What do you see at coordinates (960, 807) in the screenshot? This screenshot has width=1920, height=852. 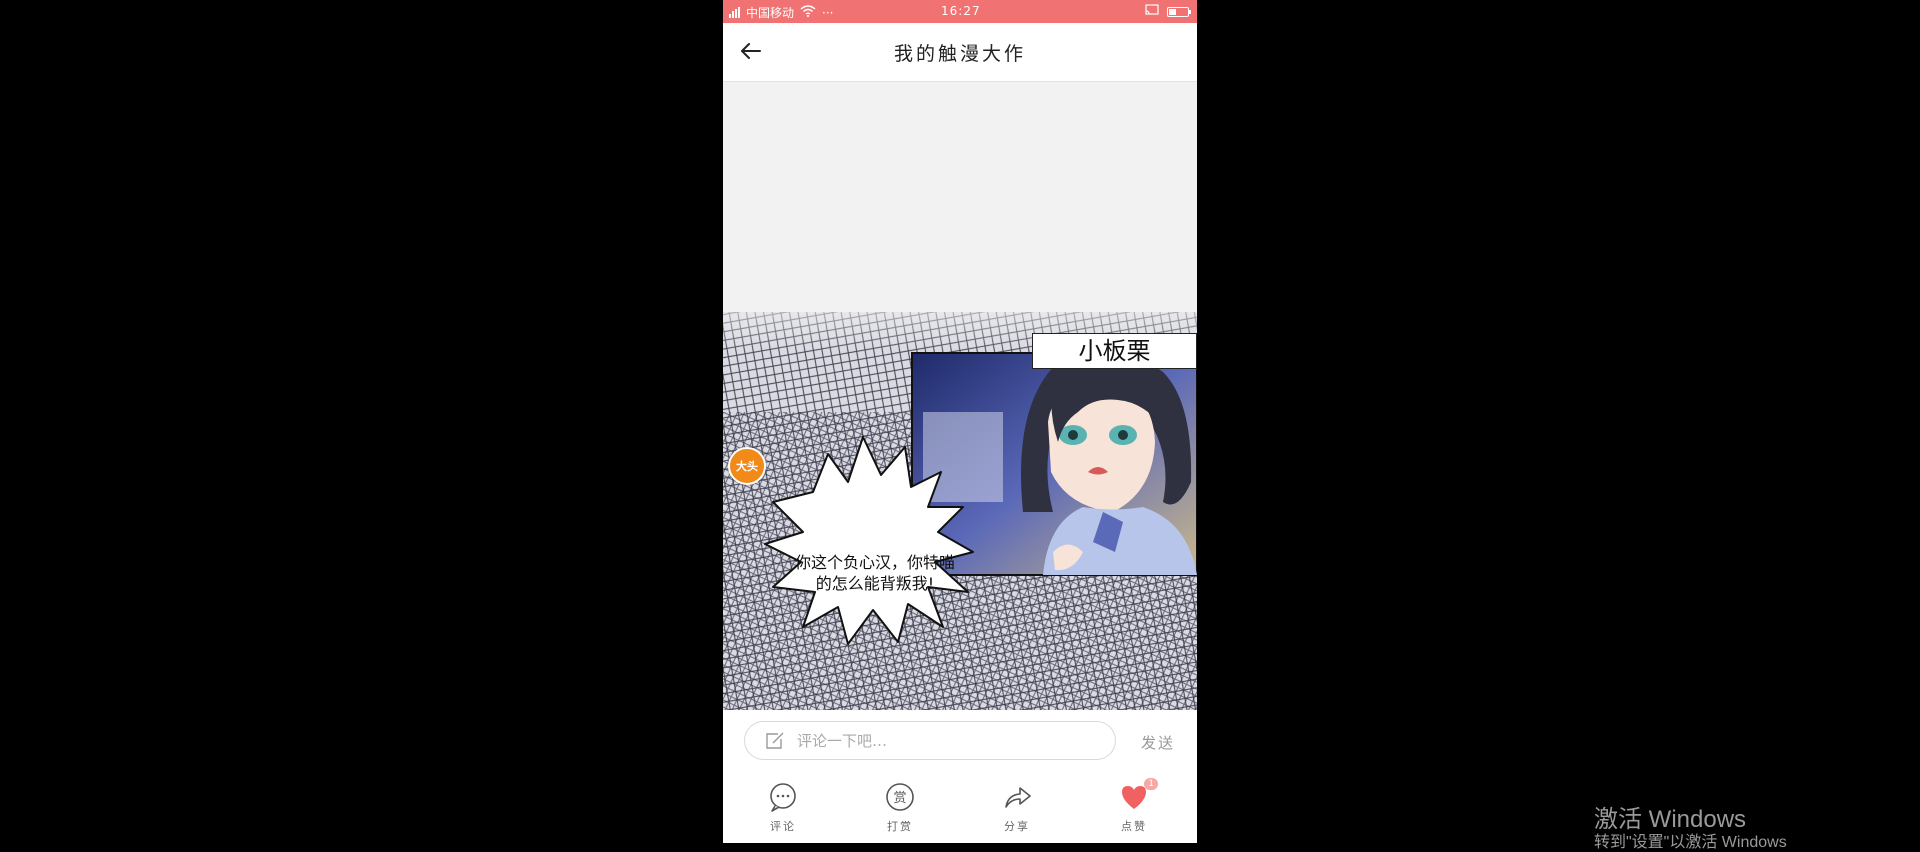 I see `action-bar: 评论 赏 打赏 分享 1 点赞` at bounding box center [960, 807].